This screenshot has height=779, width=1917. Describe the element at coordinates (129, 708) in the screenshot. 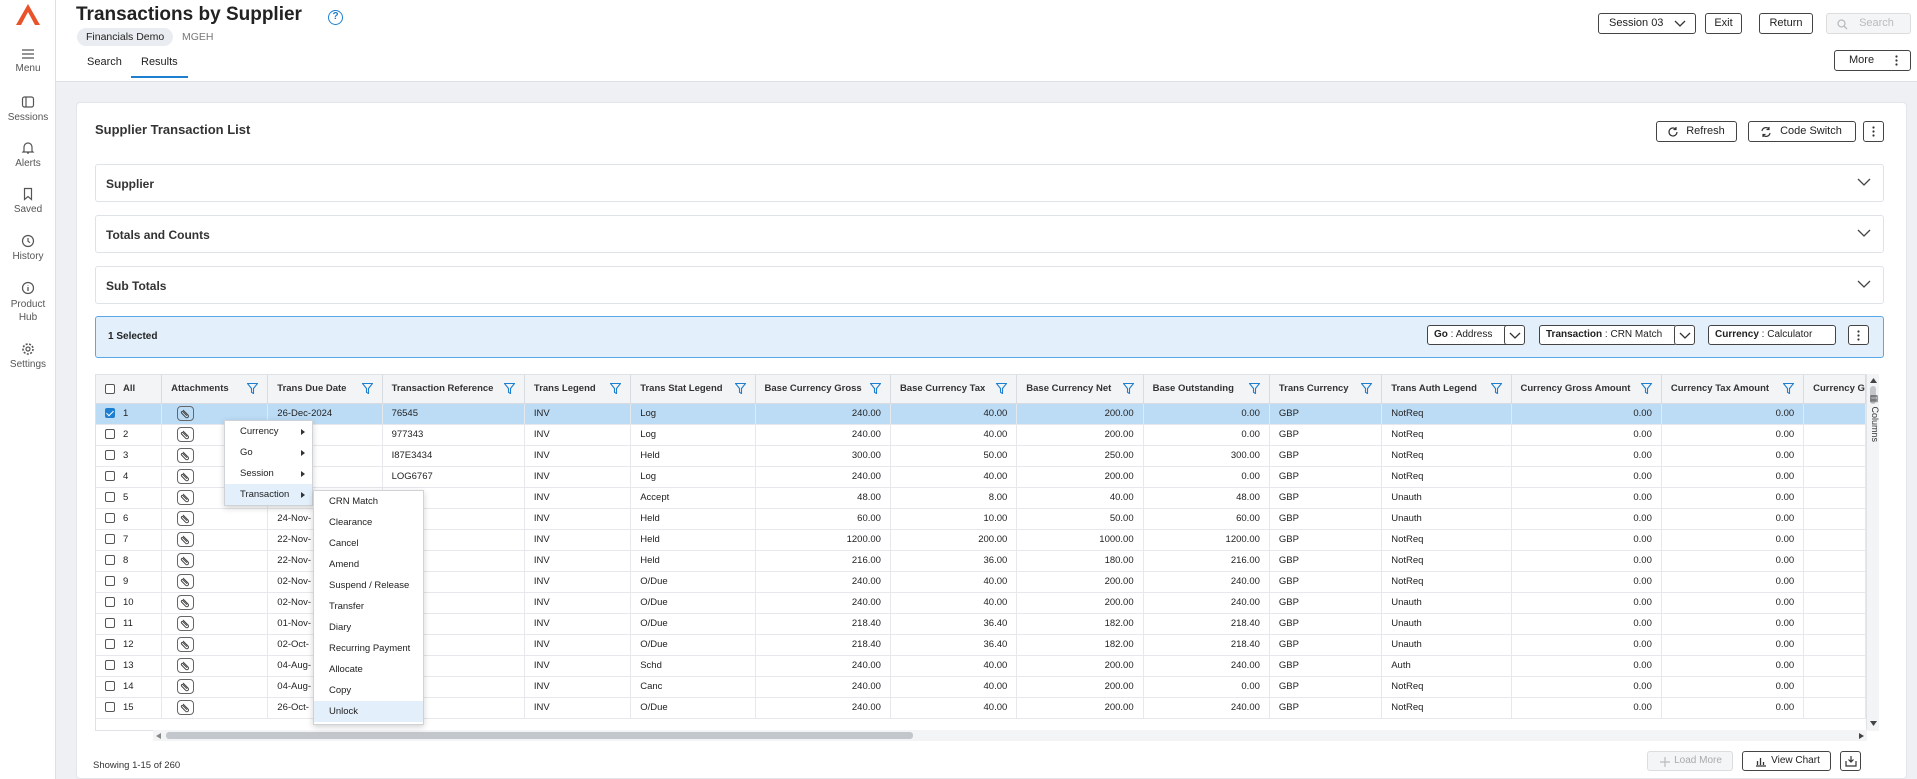

I see `row-select-cell: 15` at that location.